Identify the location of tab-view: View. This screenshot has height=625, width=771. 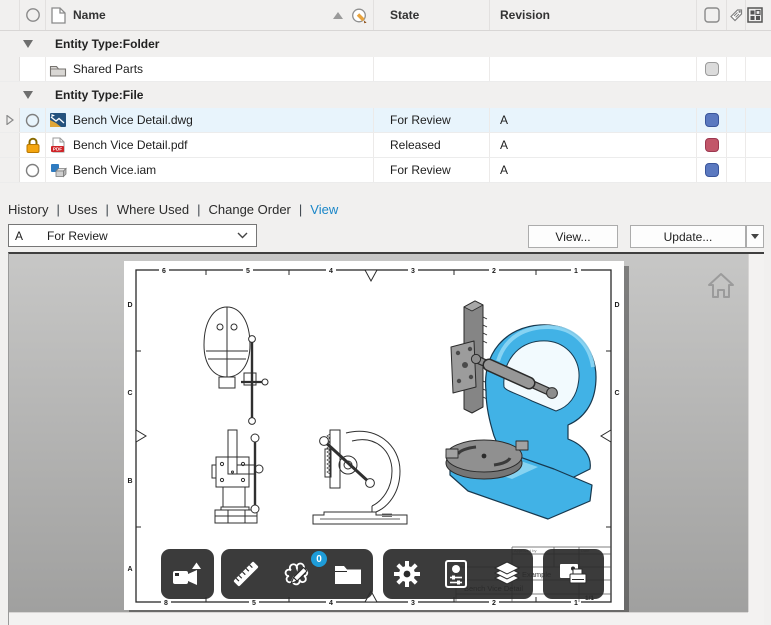
(324, 209).